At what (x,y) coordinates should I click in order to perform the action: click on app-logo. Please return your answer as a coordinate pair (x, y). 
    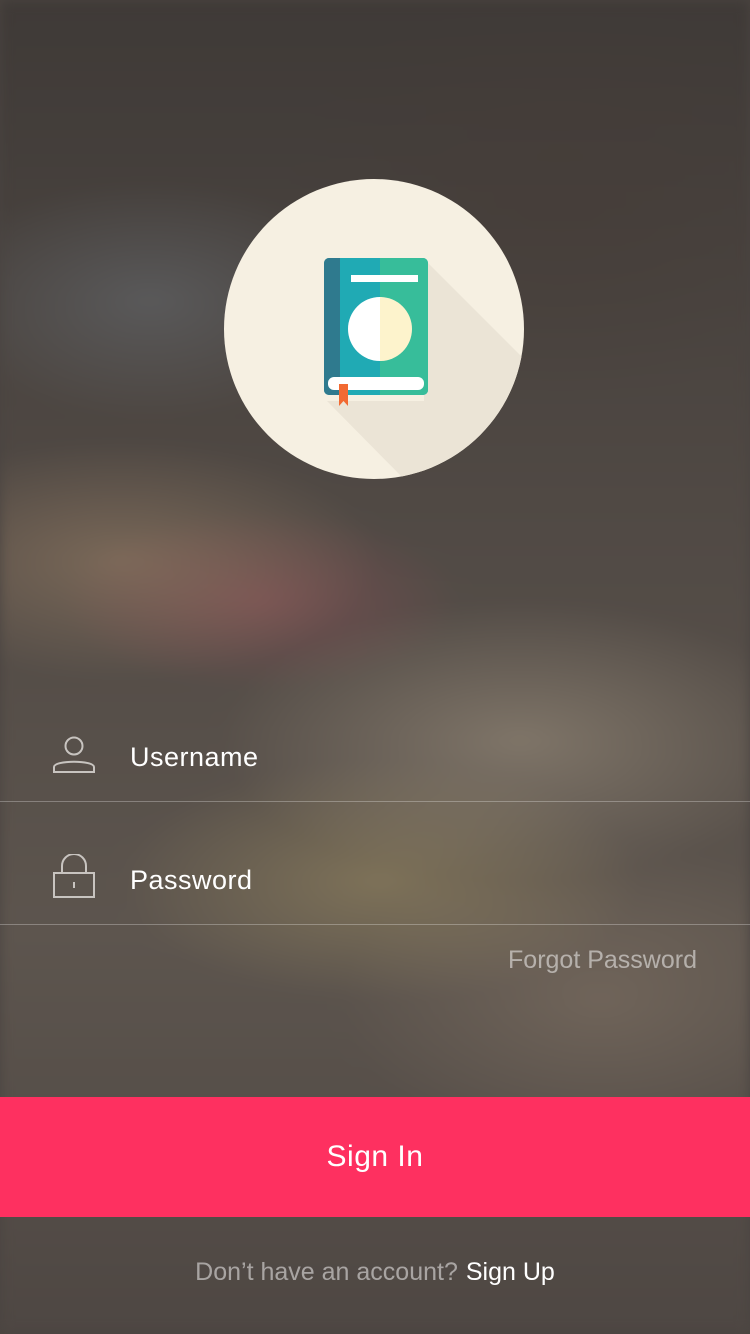
    Looking at the image, I should click on (374, 329).